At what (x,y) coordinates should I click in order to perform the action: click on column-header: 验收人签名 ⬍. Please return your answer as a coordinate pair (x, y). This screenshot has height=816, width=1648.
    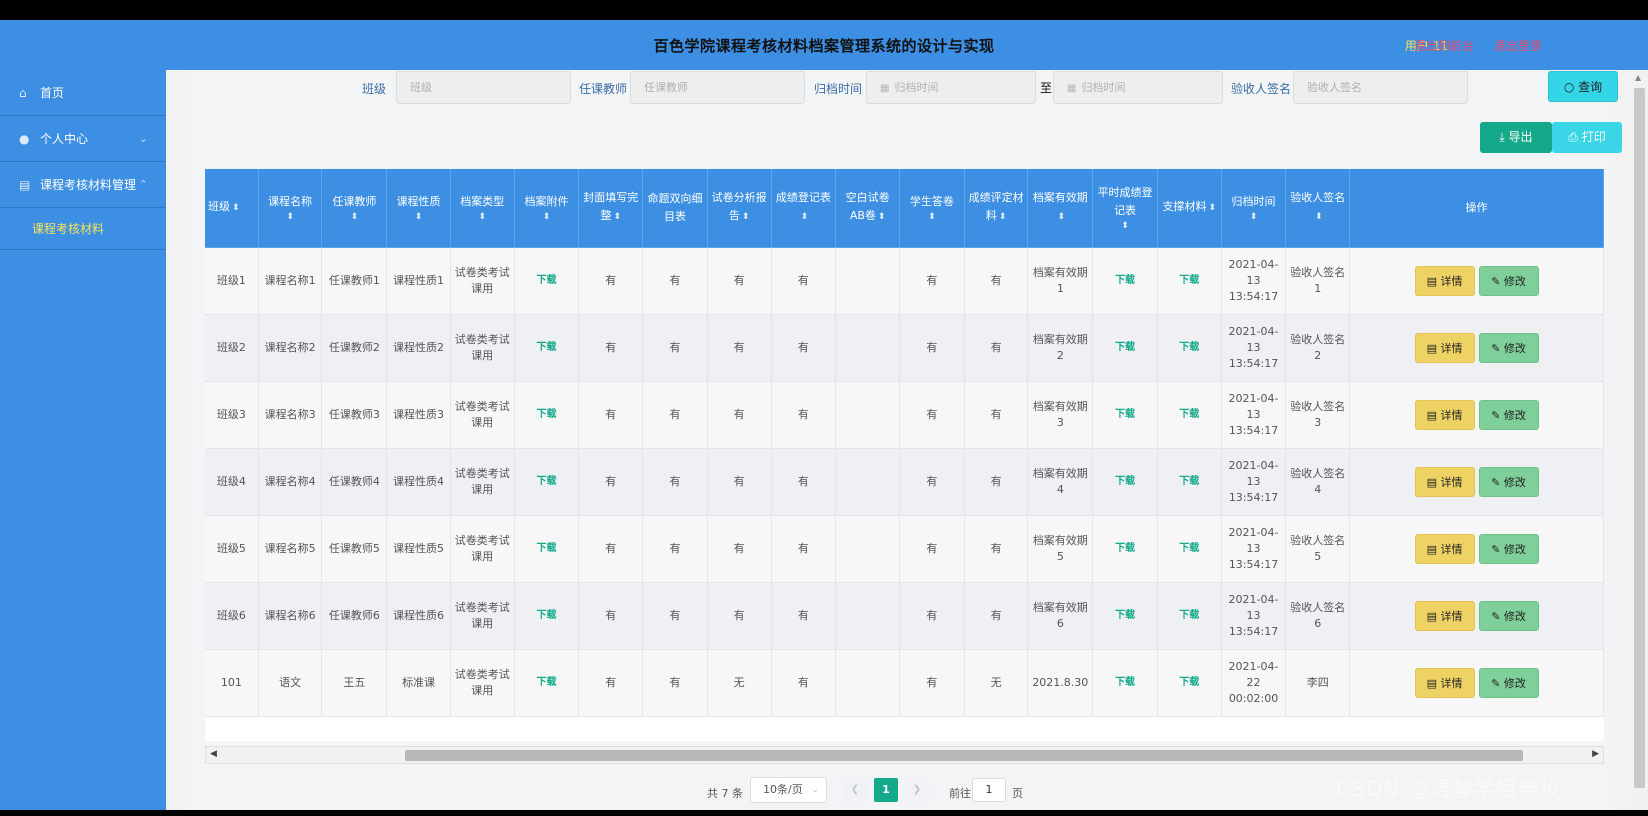
    Looking at the image, I should click on (1318, 208).